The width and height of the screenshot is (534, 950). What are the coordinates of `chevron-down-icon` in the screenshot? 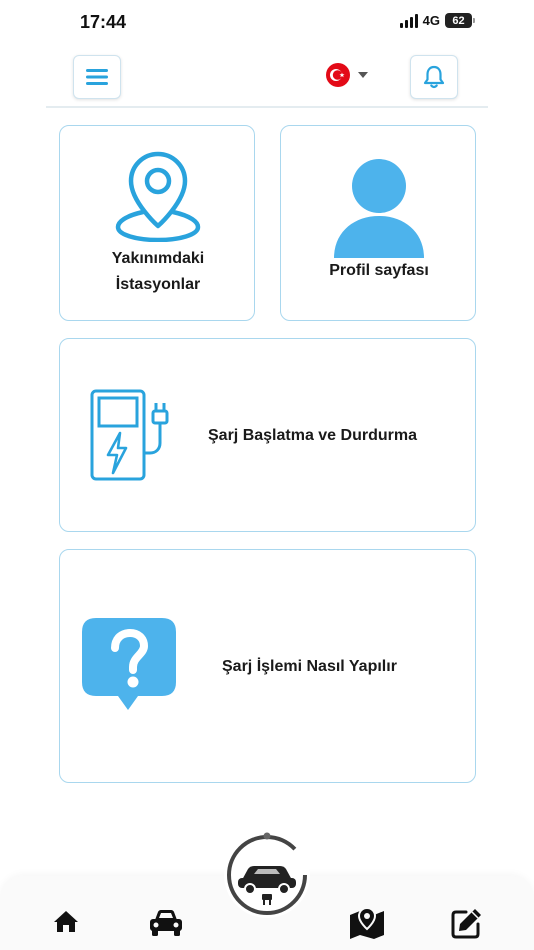 It's located at (363, 75).